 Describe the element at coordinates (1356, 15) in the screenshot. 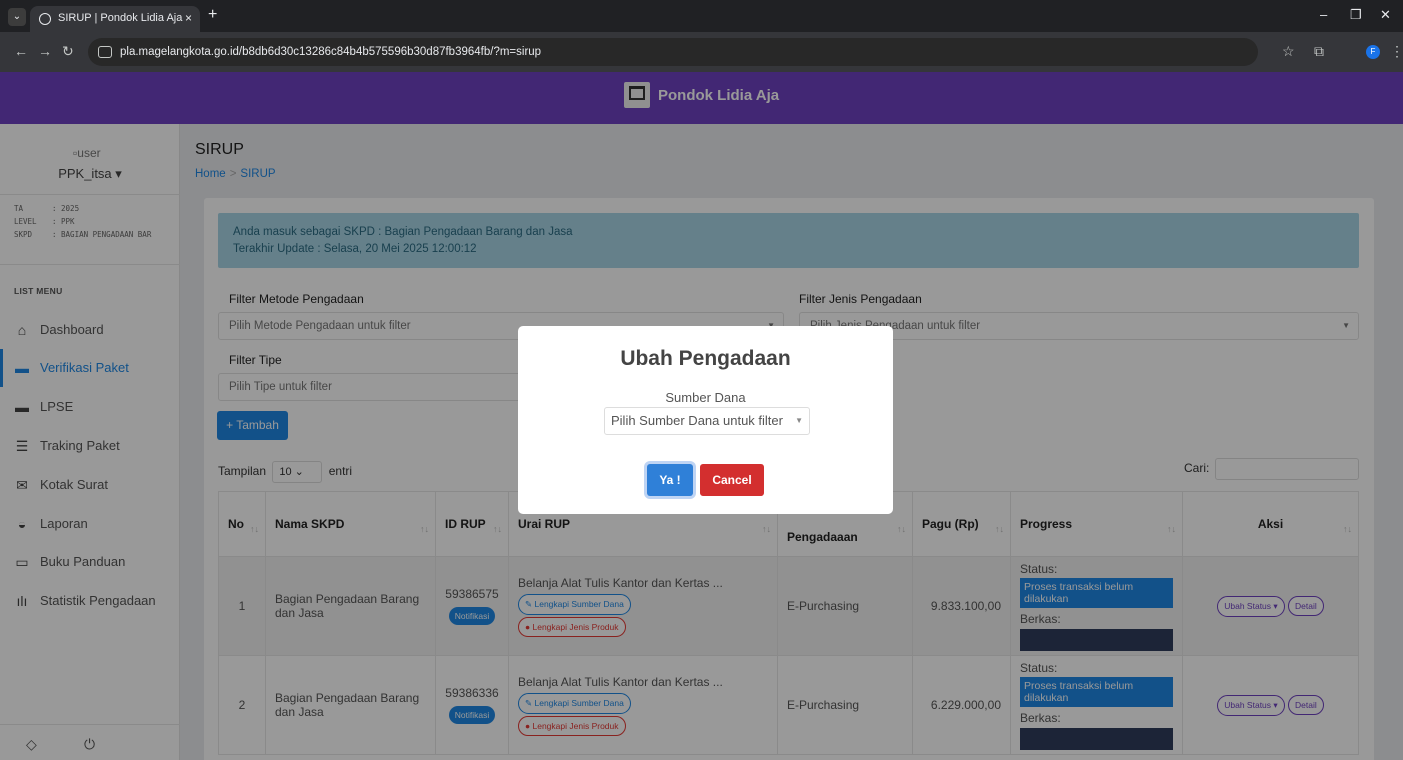

I see `restore-icon: ❐` at that location.